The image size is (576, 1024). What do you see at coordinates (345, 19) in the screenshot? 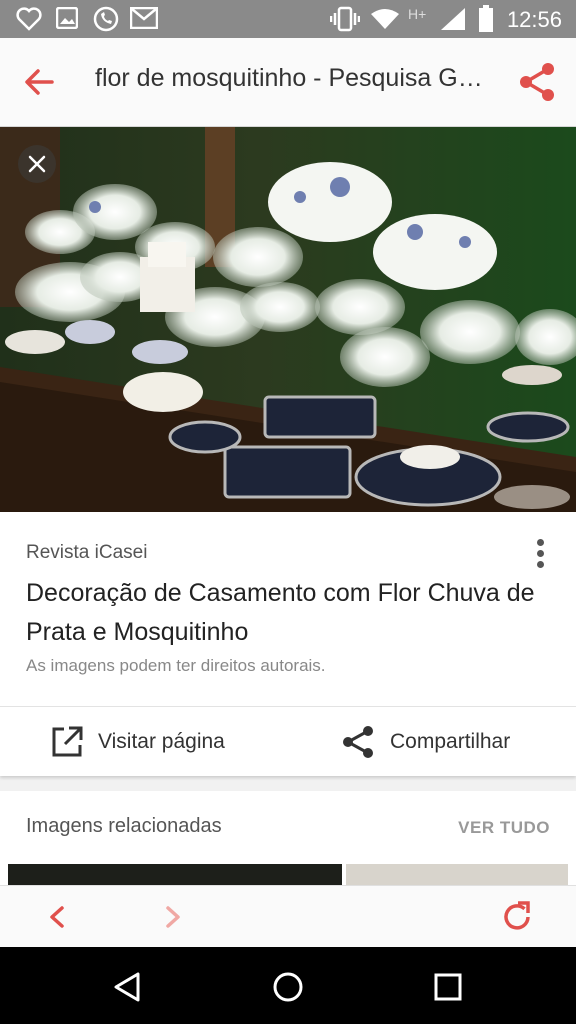
I see `vibrate-icon` at bounding box center [345, 19].